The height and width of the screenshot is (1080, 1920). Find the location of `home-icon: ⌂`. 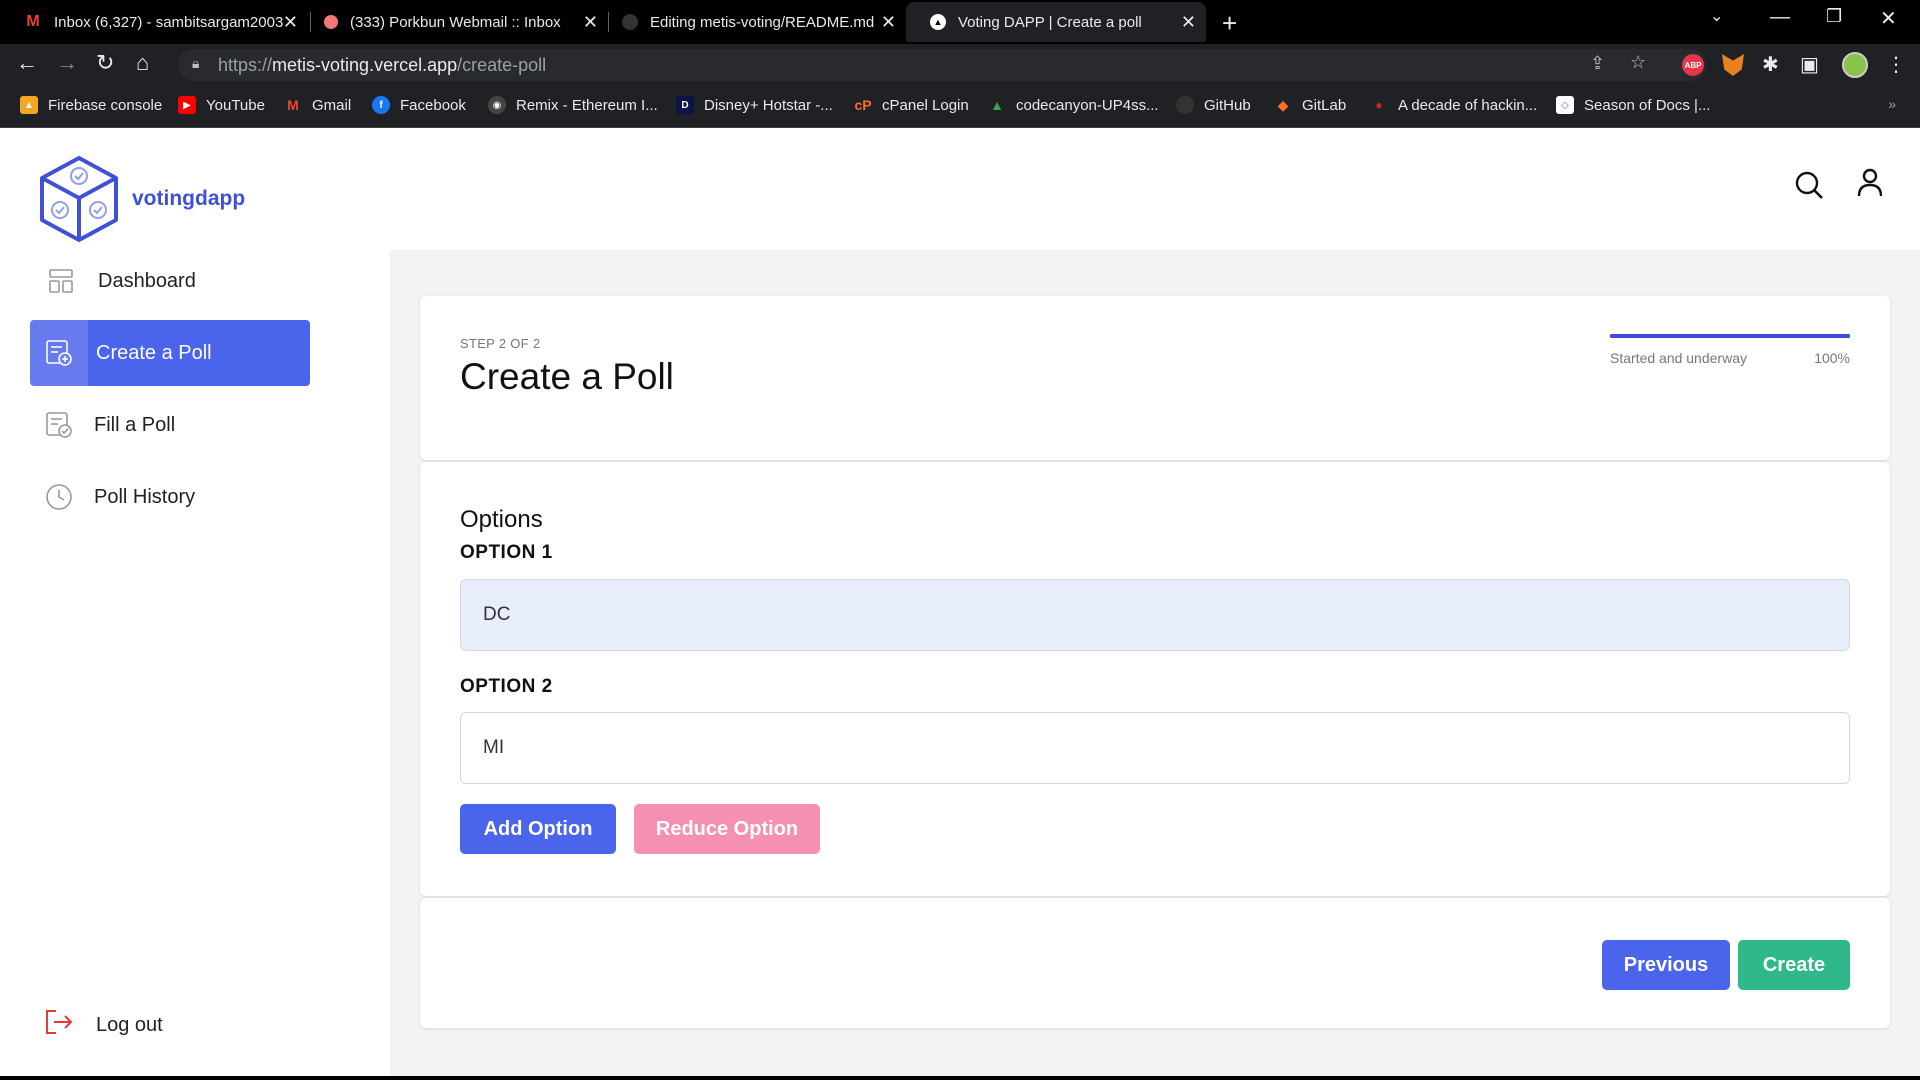

home-icon: ⌂ is located at coordinates (142, 63).